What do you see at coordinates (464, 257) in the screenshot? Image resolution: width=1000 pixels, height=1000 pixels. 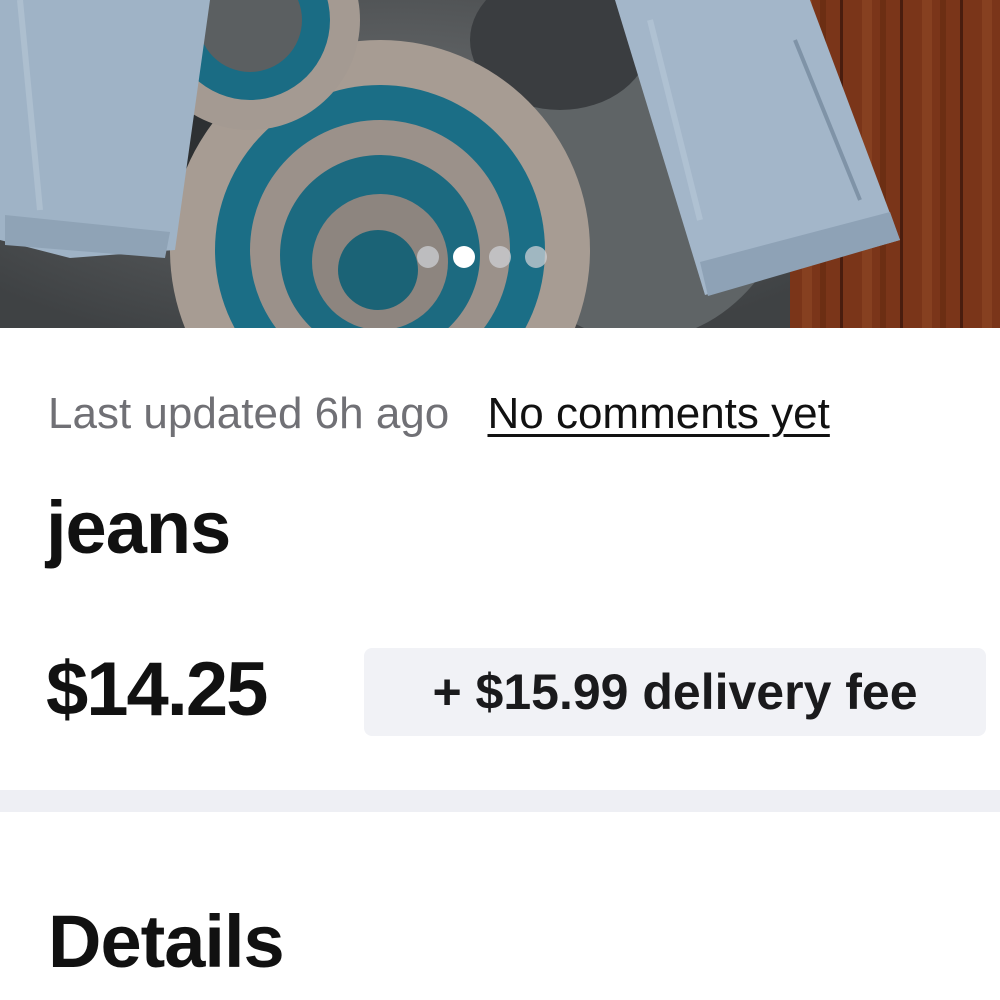 I see `carousel-dot-active` at bounding box center [464, 257].